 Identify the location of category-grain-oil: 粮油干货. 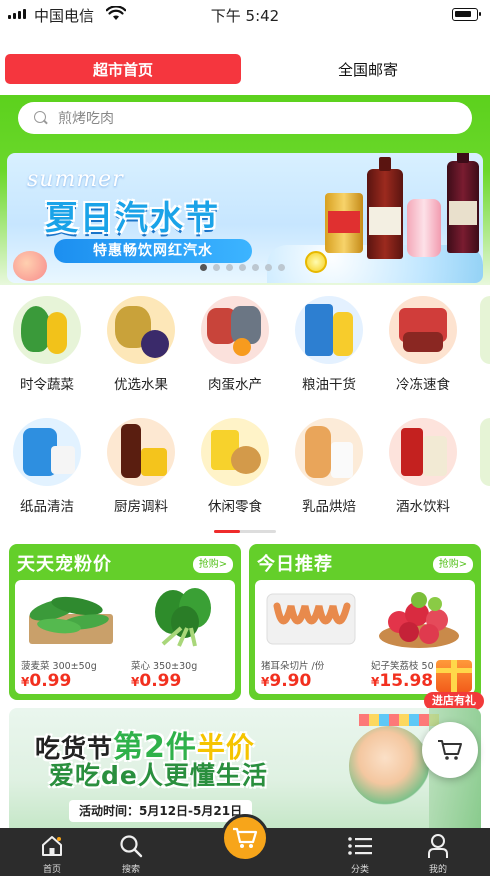
(329, 344).